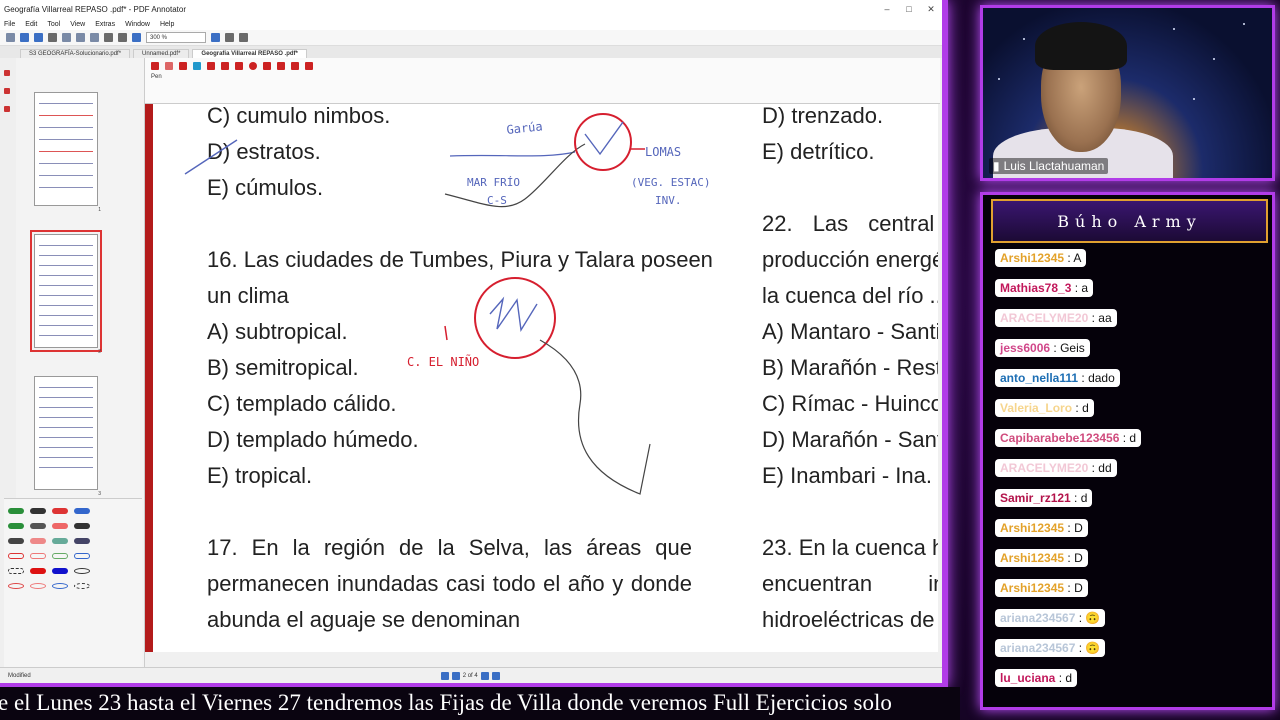 Image resolution: width=1280 pixels, height=720 pixels. Describe the element at coordinates (1039, 378) in the screenshot. I see `chat-username: anto_nella111` at that location.